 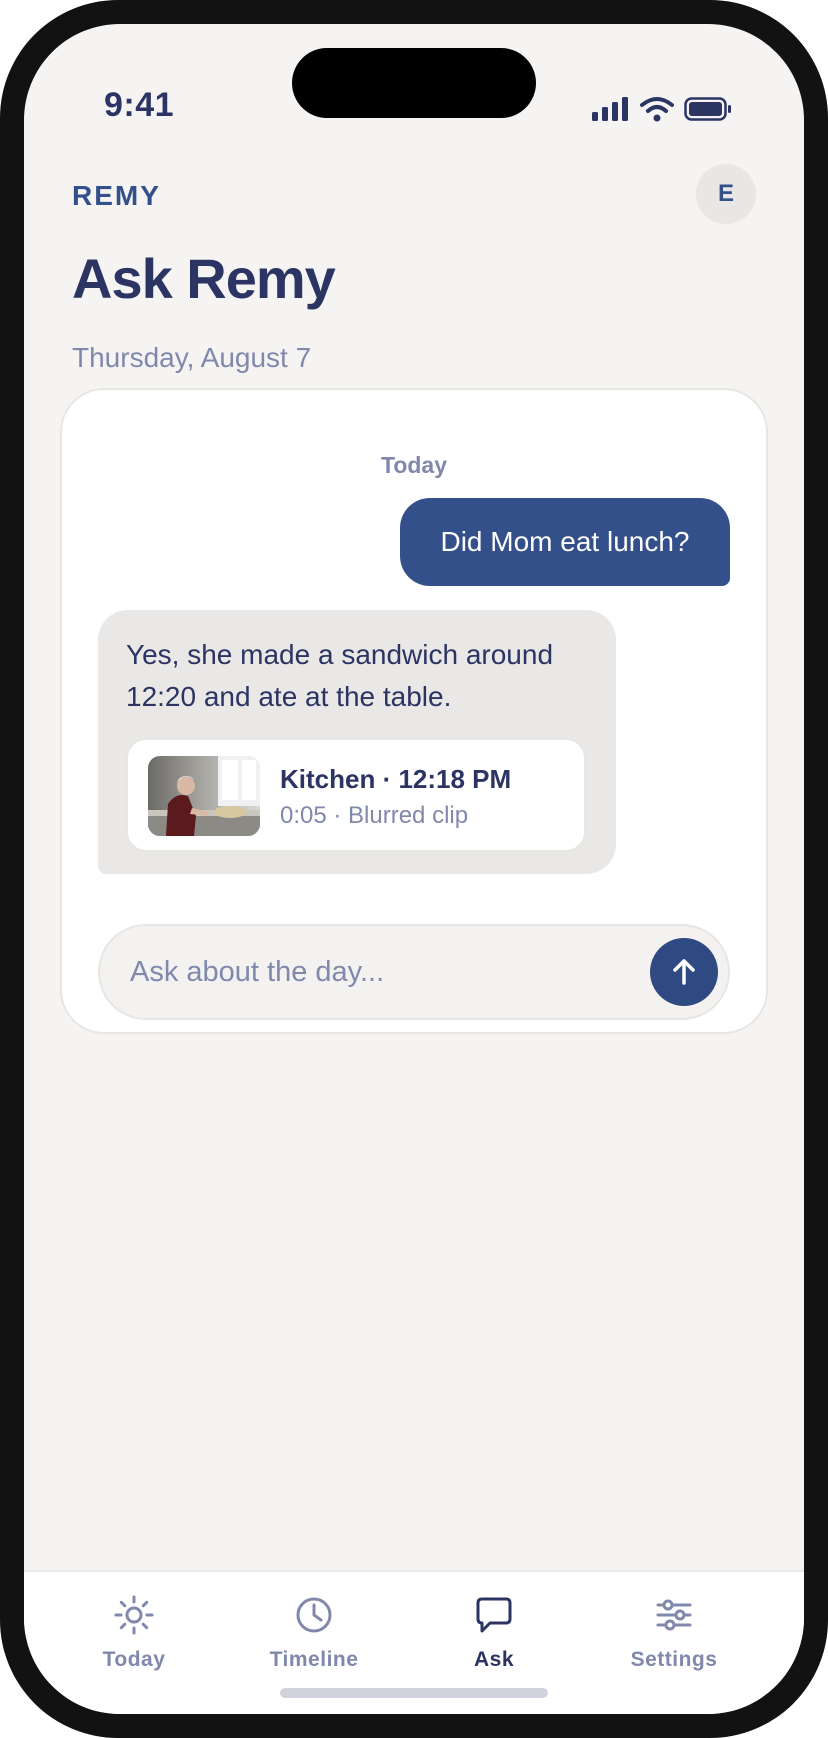 I want to click on tab-today: Today, so click(x=134, y=1636).